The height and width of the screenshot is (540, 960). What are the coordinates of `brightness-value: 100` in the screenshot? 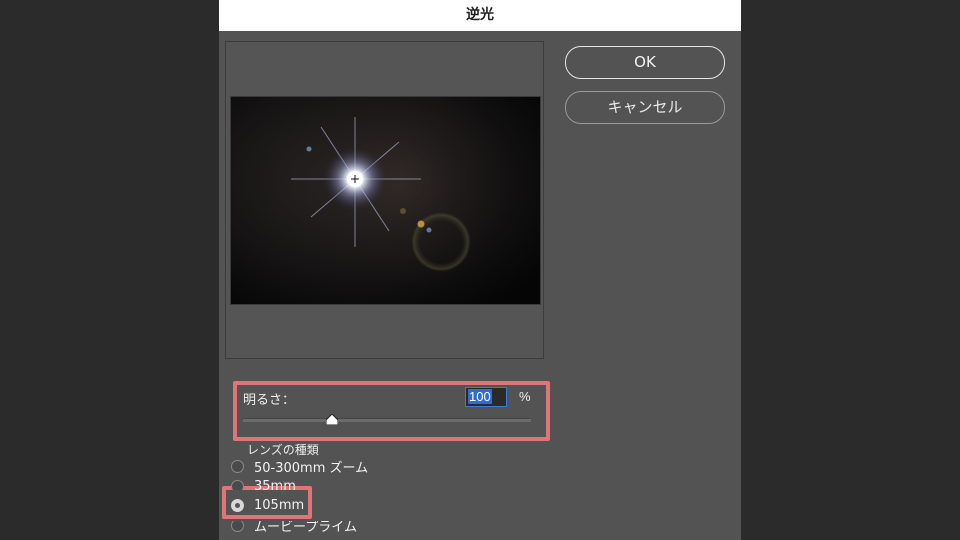 It's located at (480, 396).